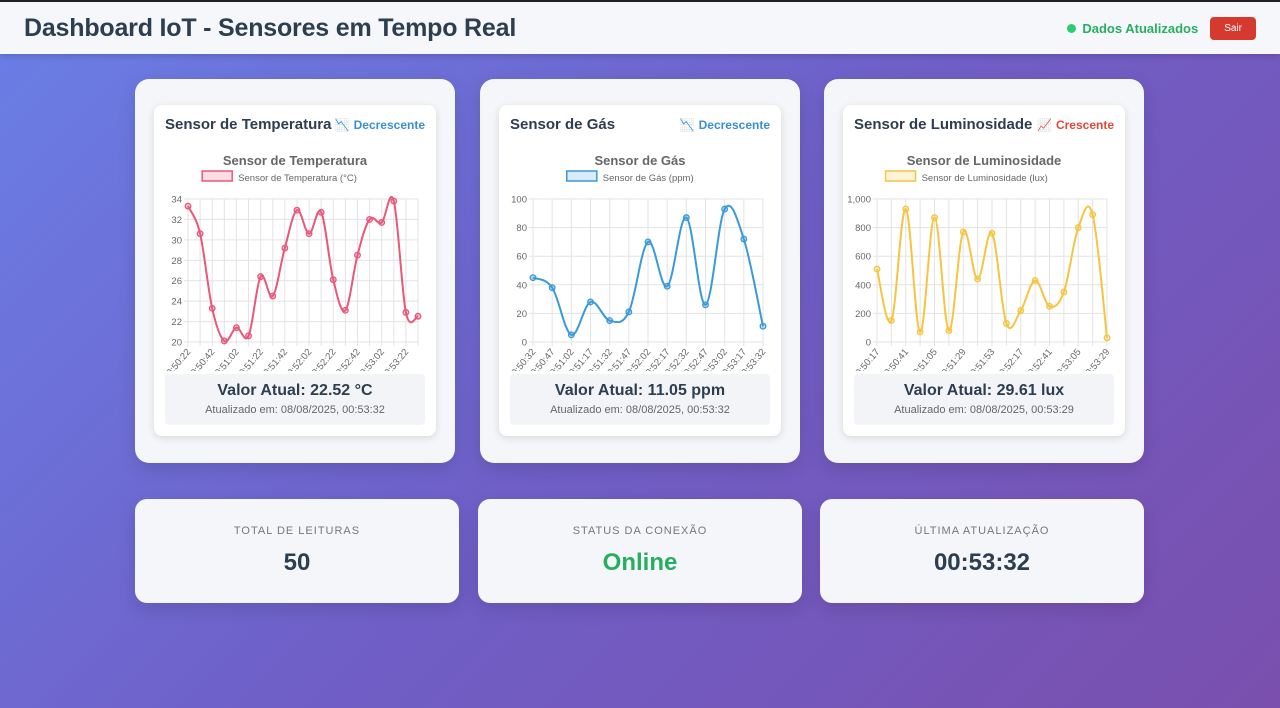 Image resolution: width=1280 pixels, height=708 pixels. I want to click on y-tick-label: 28, so click(176, 261).